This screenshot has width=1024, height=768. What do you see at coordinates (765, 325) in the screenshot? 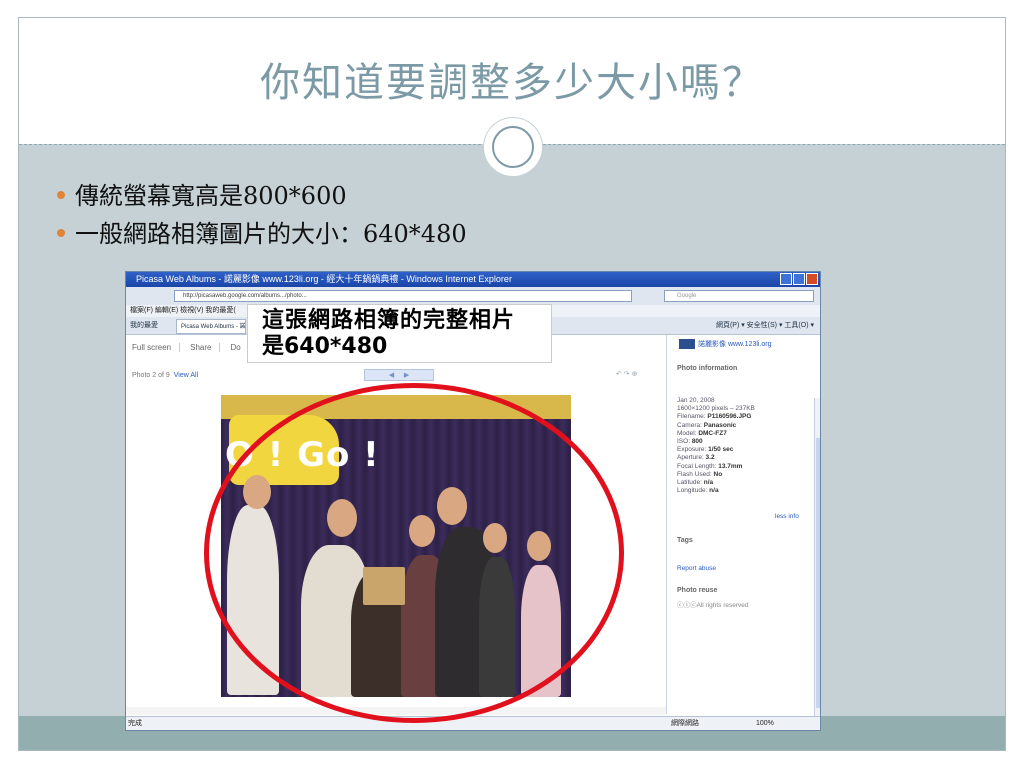
I see `command-bar: 網頁(P) ▾ 安全性(S) ▾ 工具(O) ▾` at bounding box center [765, 325].